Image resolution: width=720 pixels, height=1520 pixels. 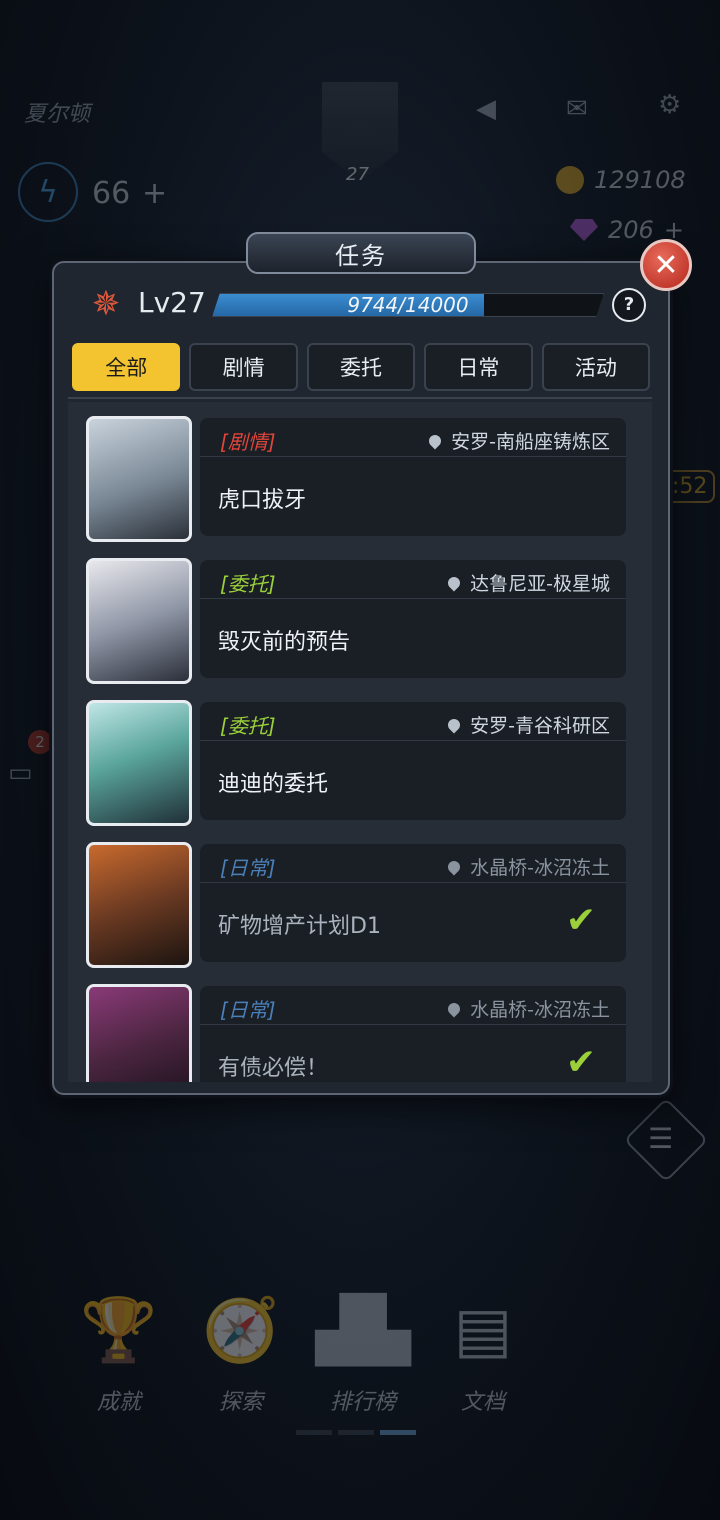 I want to click on gem-icon, so click(x=584, y=230).